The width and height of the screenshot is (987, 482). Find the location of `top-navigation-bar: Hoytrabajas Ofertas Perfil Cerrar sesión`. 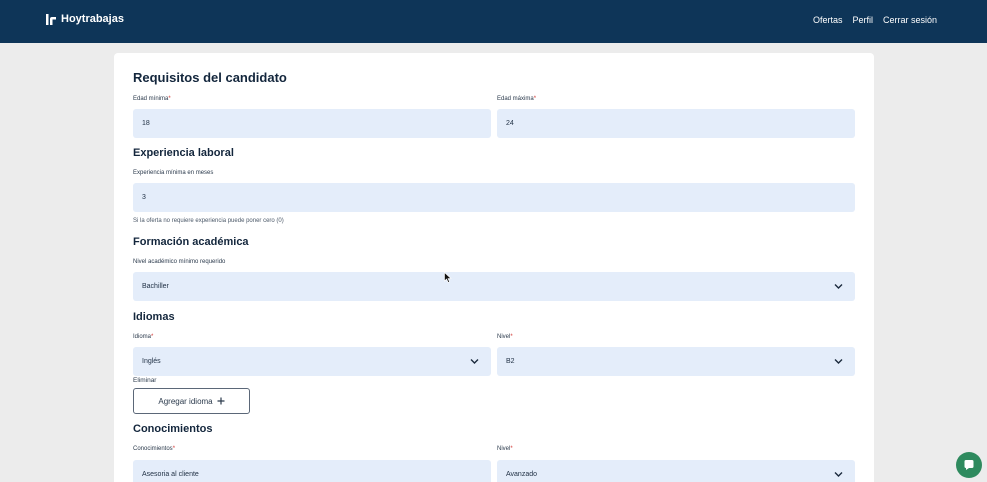

top-navigation-bar: Hoytrabajas Ofertas Perfil Cerrar sesión is located at coordinates (493, 21).